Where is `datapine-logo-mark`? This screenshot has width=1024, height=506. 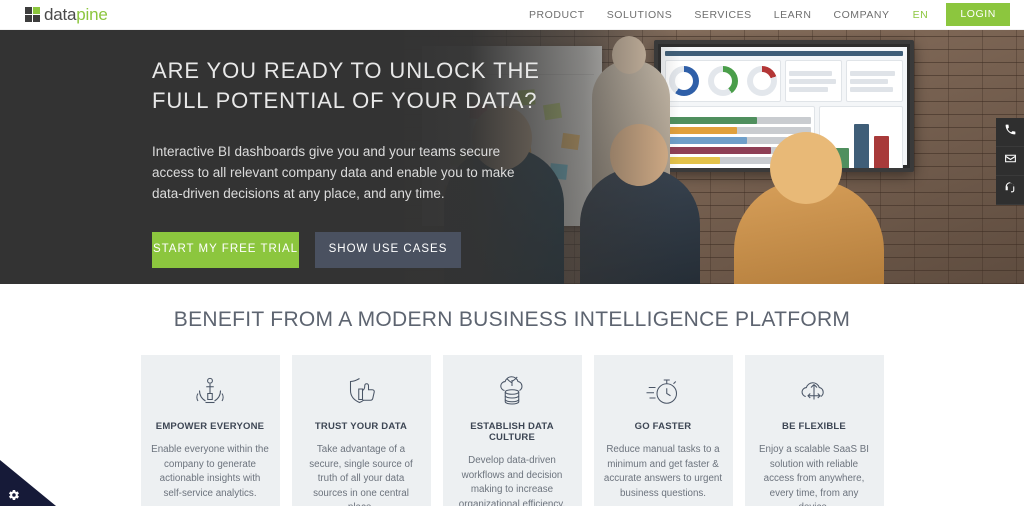 datapine-logo-mark is located at coordinates (32, 14).